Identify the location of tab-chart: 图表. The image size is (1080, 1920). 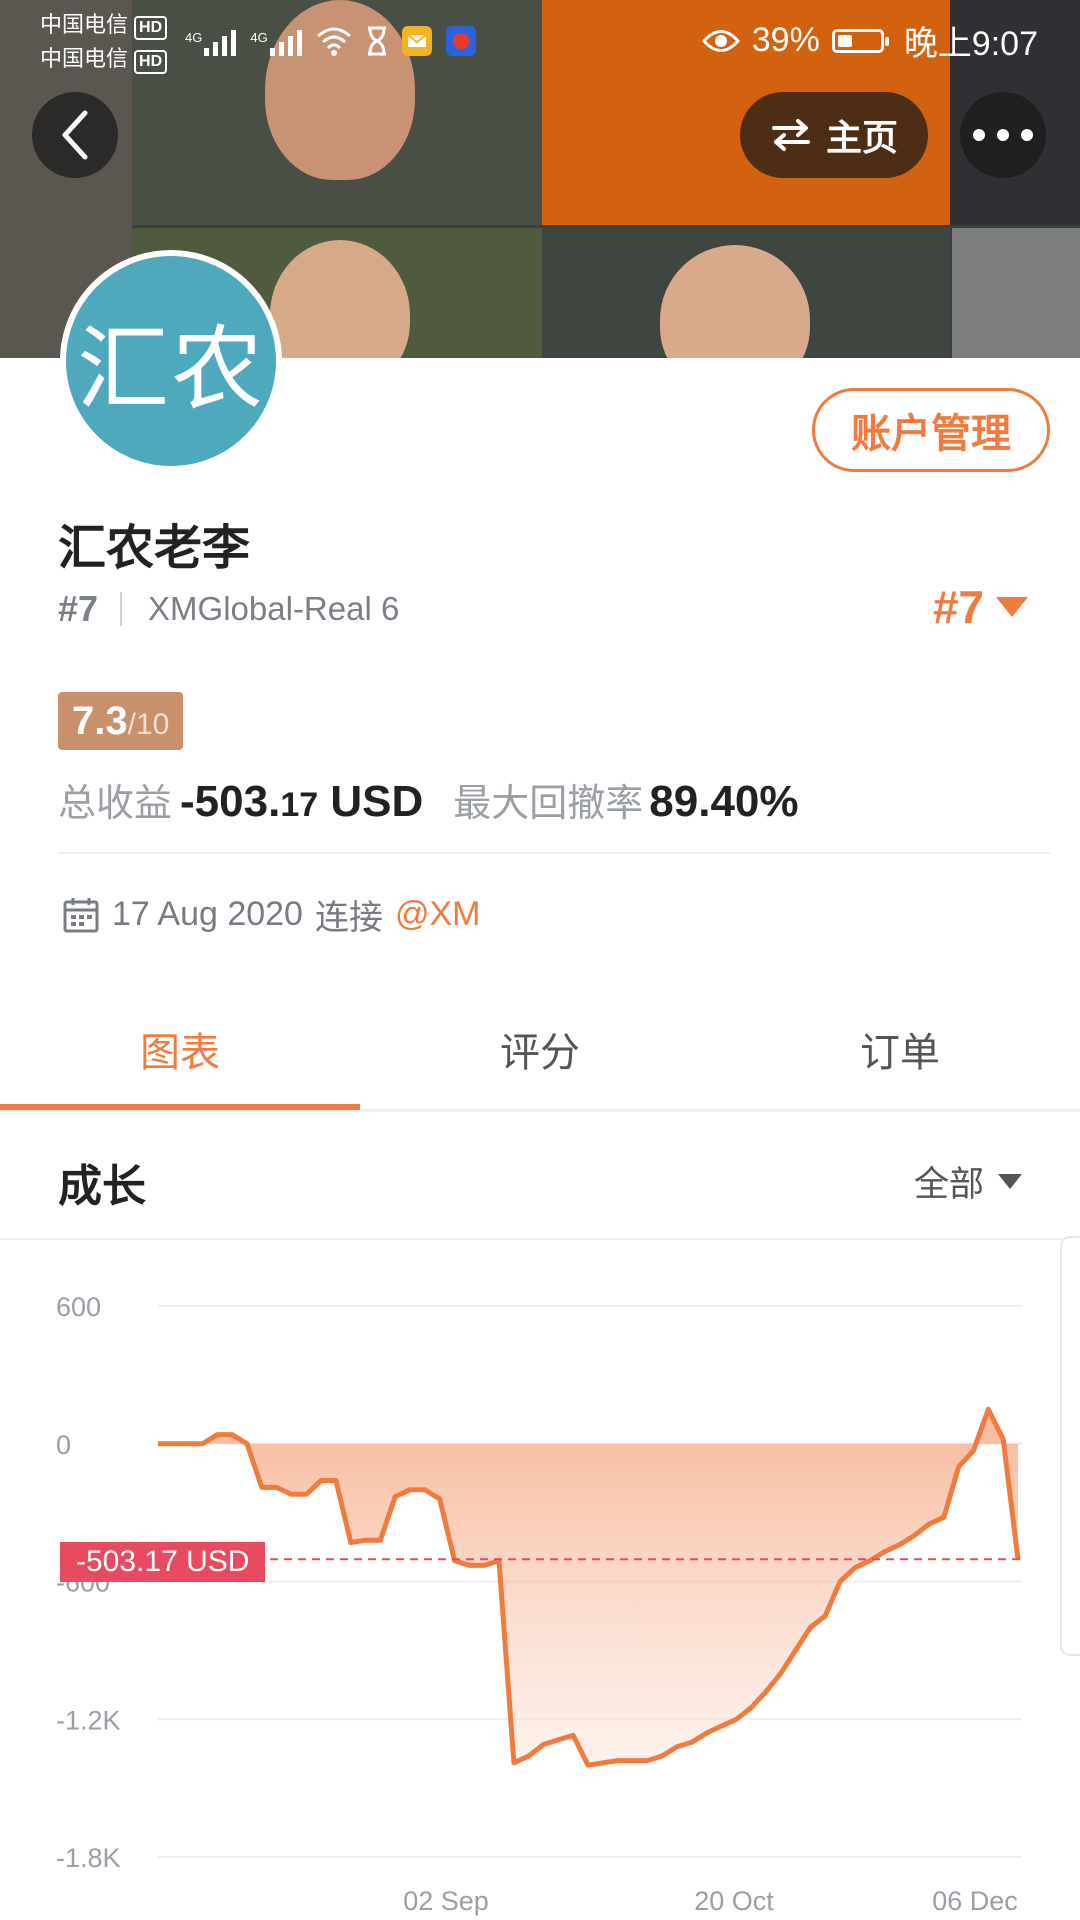
(180, 1049).